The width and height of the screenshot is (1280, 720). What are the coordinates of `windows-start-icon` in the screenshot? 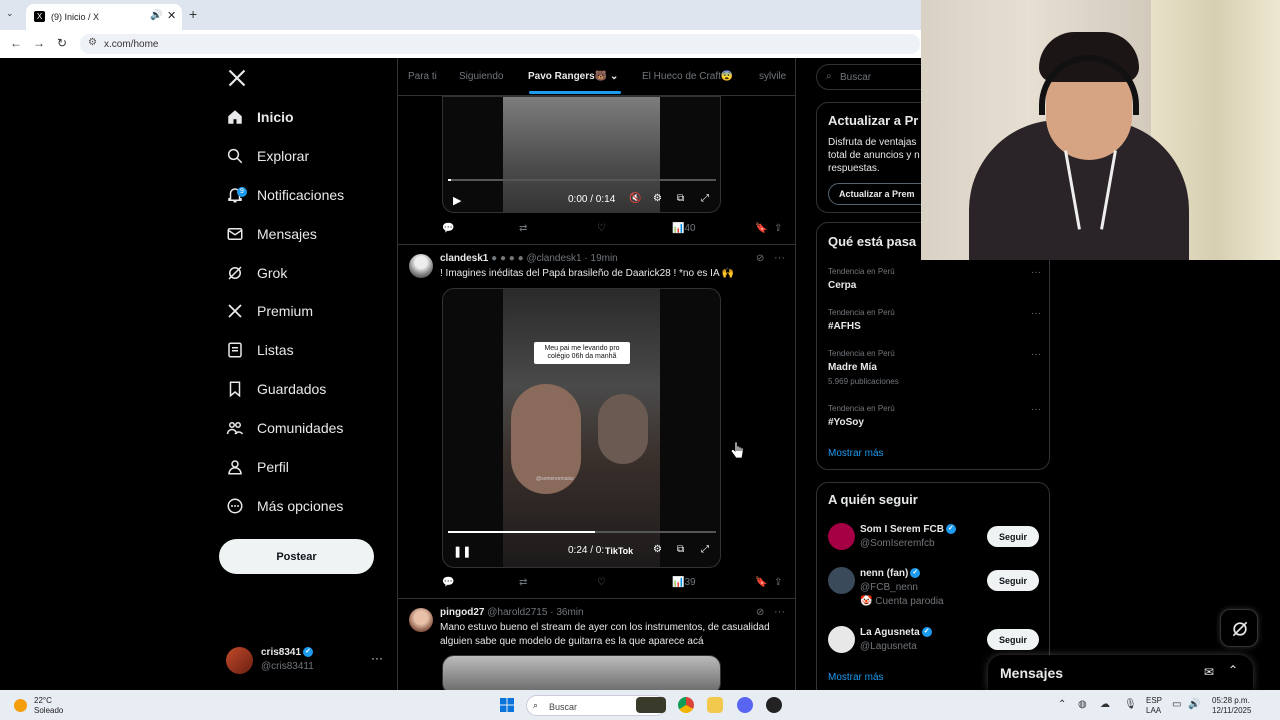 It's located at (507, 705).